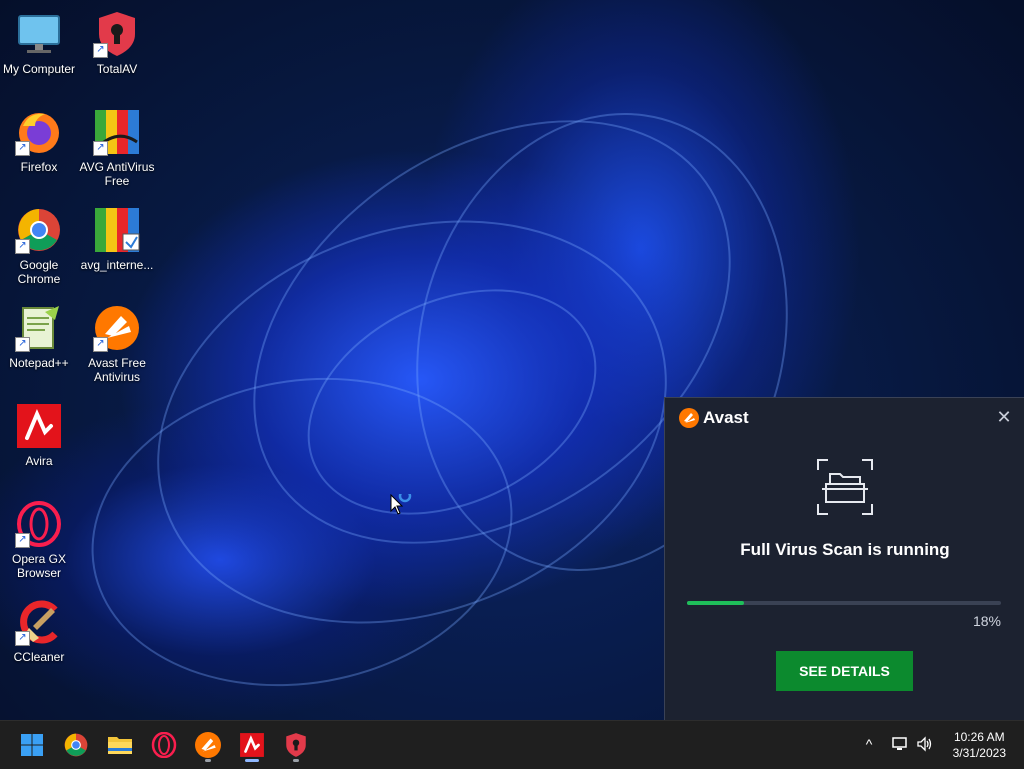 This screenshot has height=769, width=1024. I want to click on network-icon, so click(900, 744).